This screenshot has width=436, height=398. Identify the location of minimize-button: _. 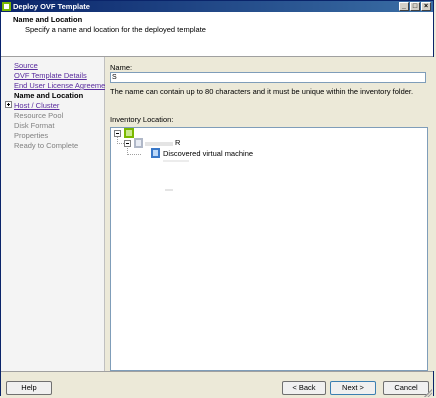
(404, 6).